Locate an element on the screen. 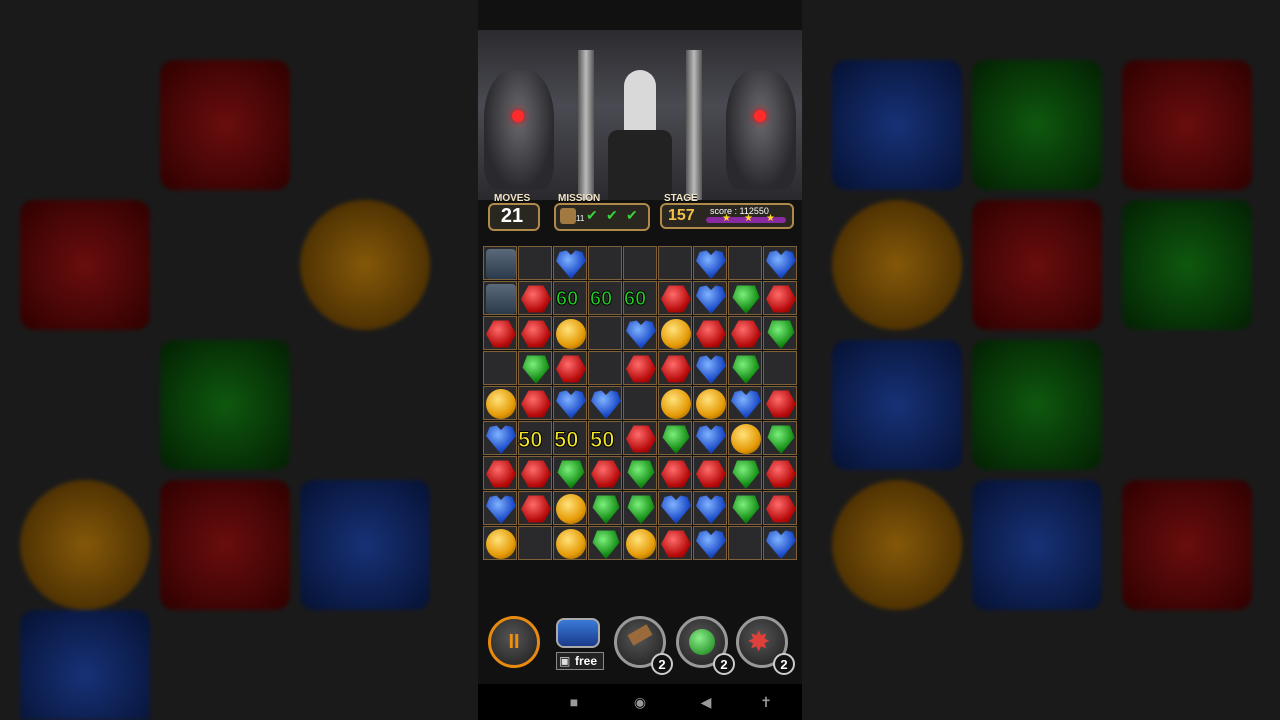 The image size is (1280, 720). green-gem-icon is located at coordinates (781, 439).